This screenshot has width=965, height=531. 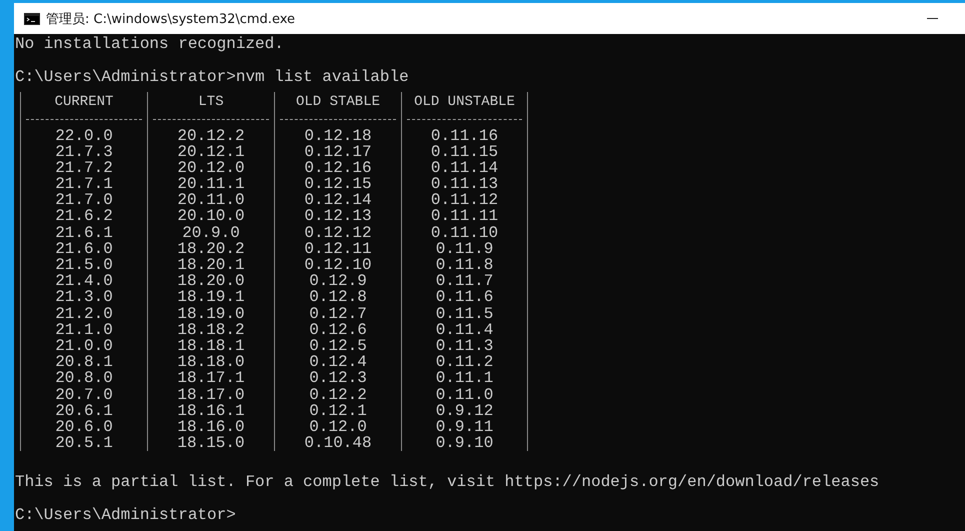 I want to click on command-prompt-icon, so click(x=32, y=18).